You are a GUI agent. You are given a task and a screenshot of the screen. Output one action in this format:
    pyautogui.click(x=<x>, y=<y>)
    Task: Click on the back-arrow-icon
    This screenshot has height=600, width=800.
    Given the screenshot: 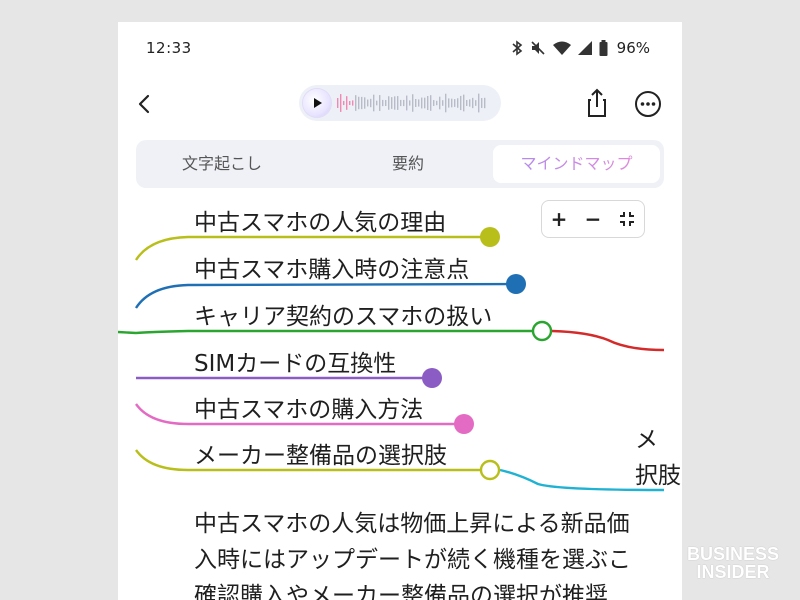 What is the action you would take?
    pyautogui.click(x=144, y=104)
    